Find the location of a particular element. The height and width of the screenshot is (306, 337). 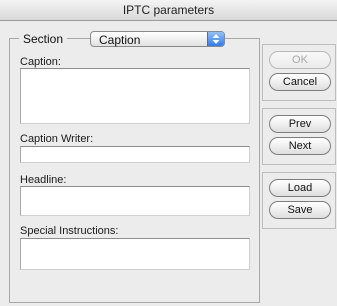

window-title: IPTC parameters is located at coordinates (168, 10).